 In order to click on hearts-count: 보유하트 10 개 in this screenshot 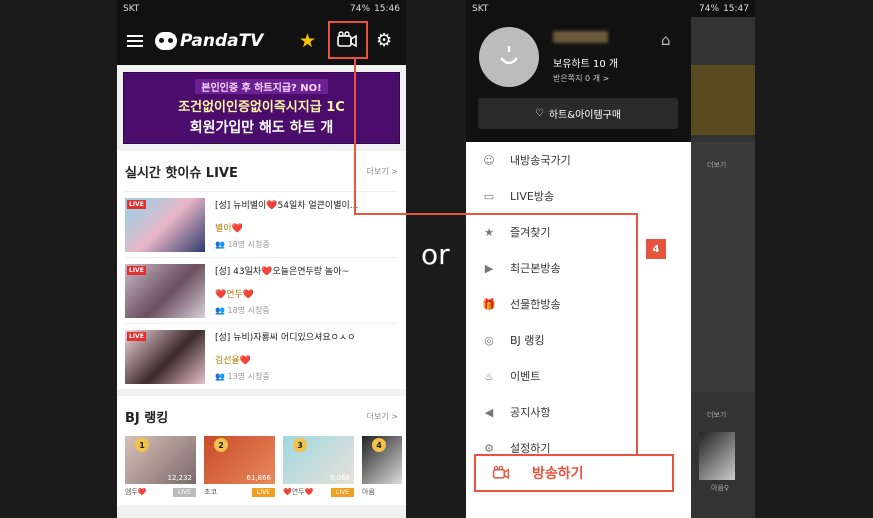, I will do `click(586, 64)`.